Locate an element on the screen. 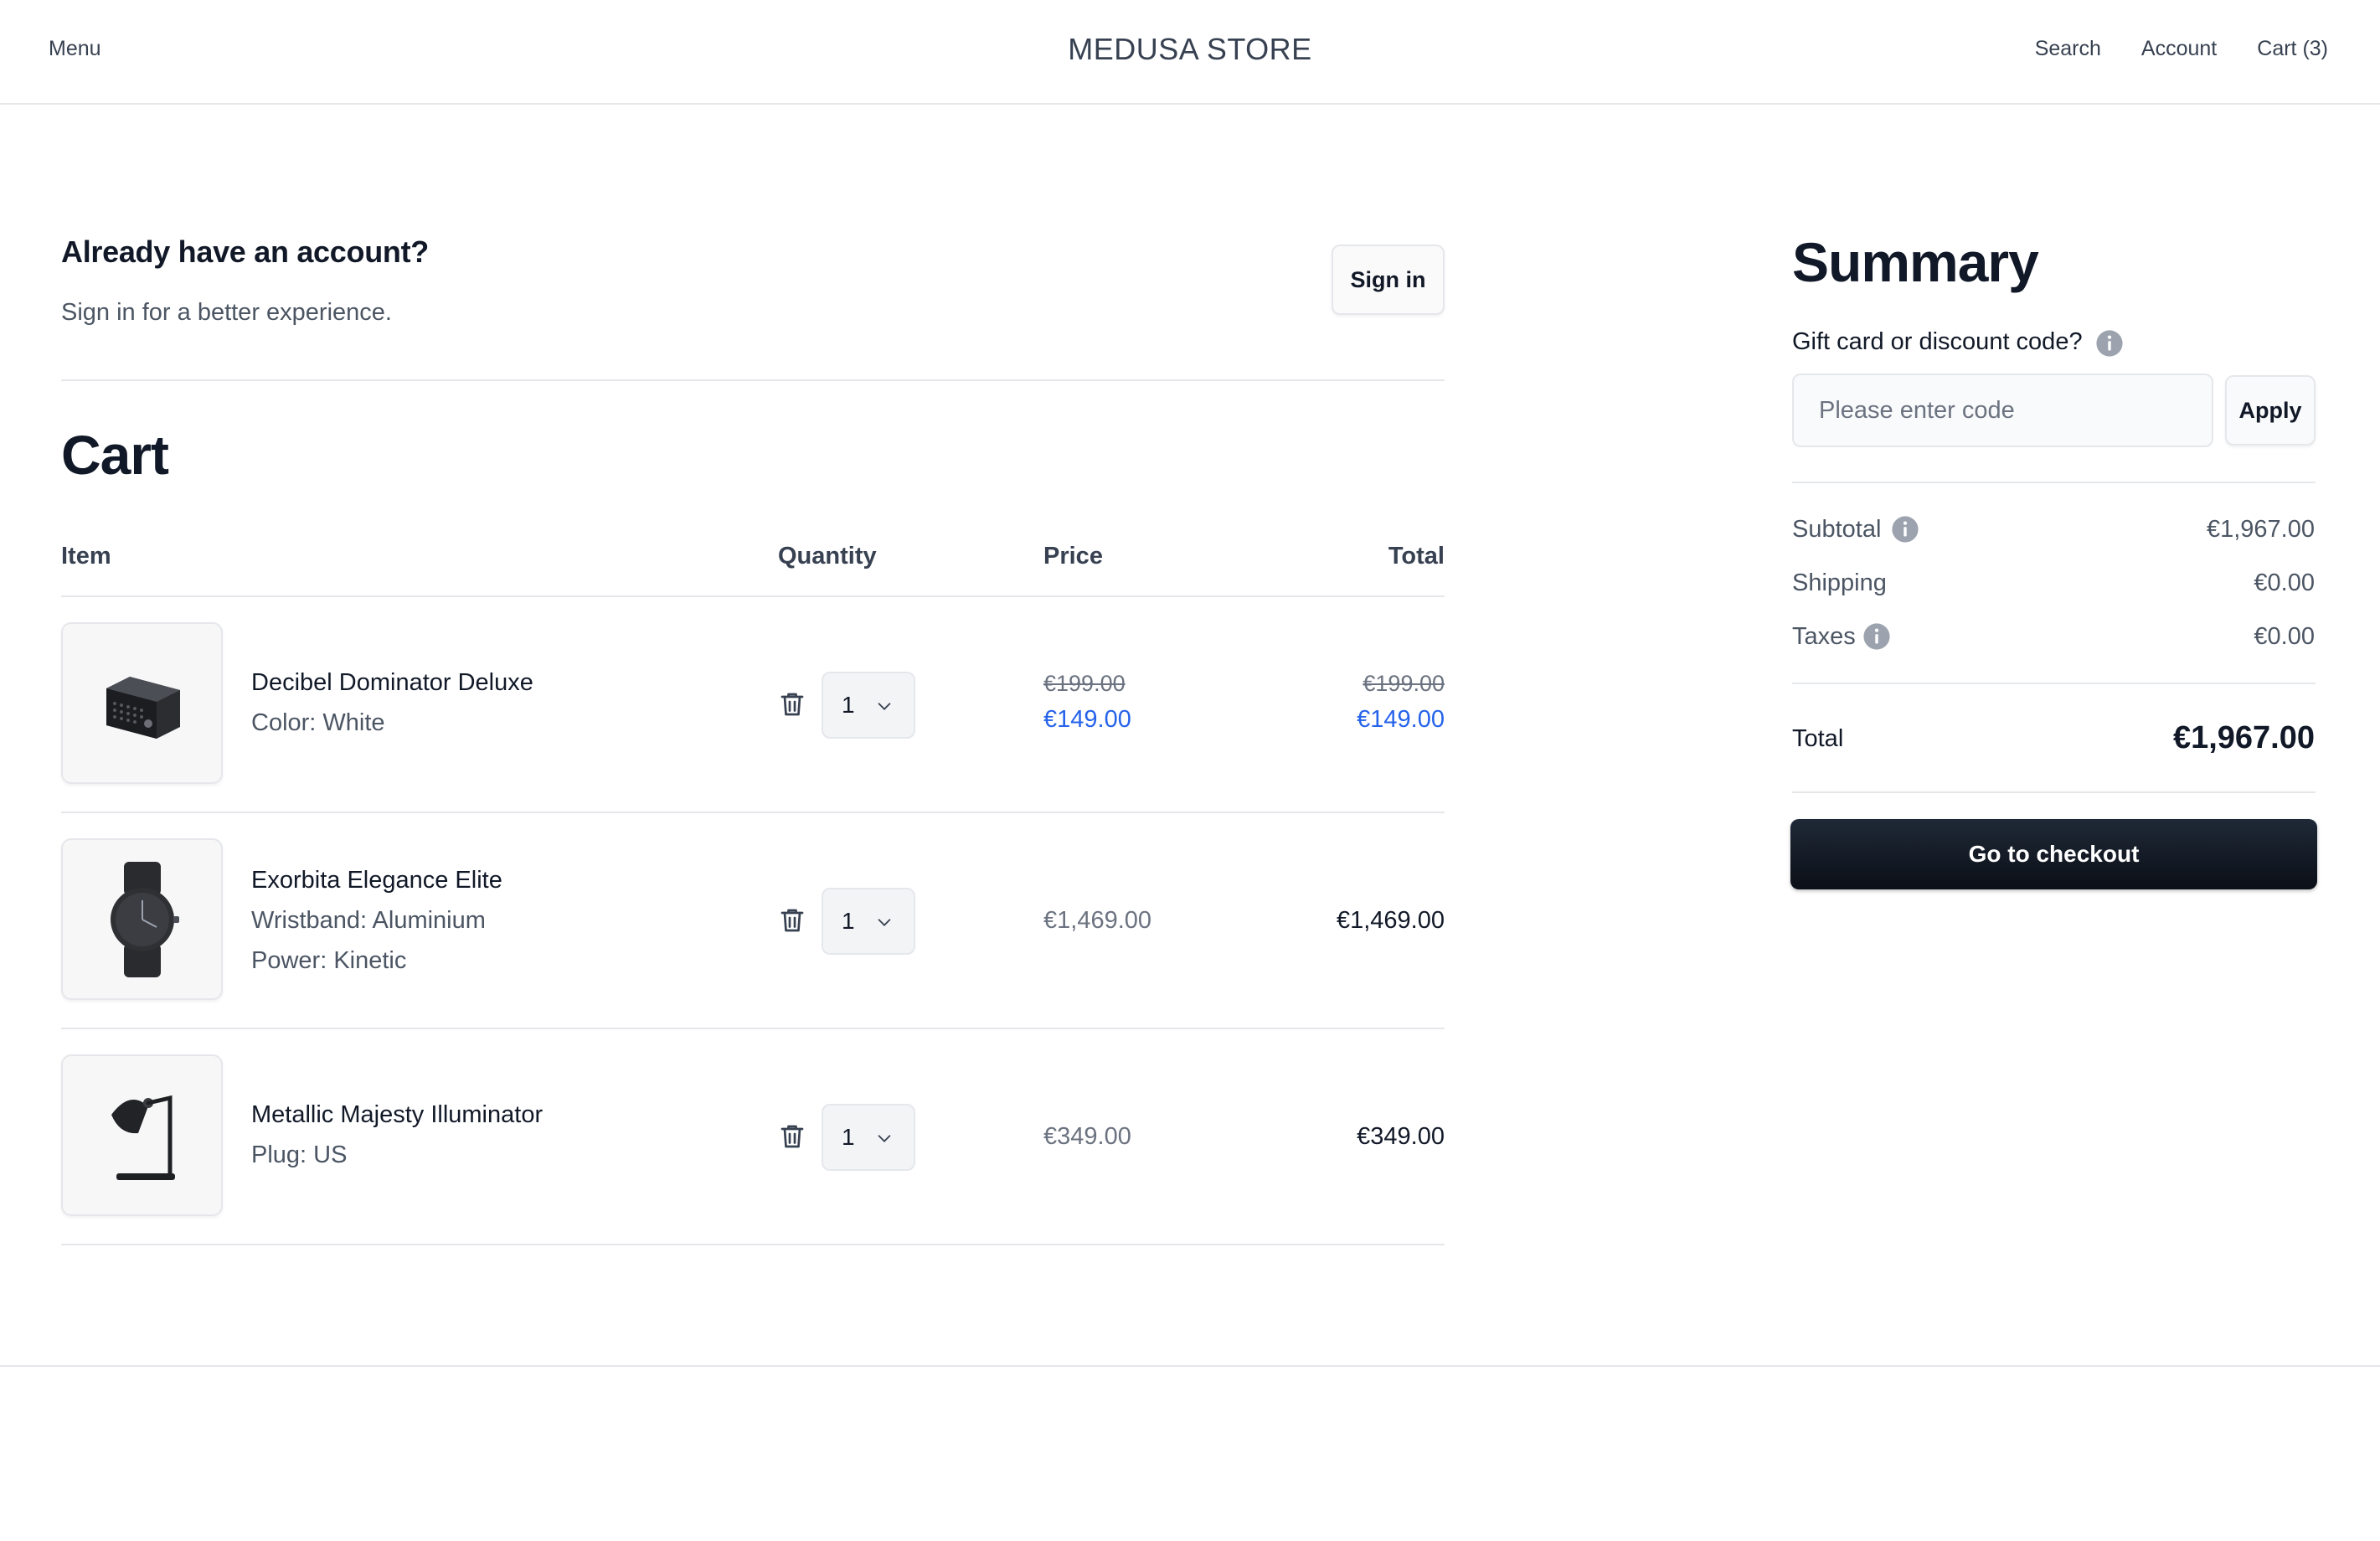  store-logo-title: MEDUSA STORE is located at coordinates (1190, 49).